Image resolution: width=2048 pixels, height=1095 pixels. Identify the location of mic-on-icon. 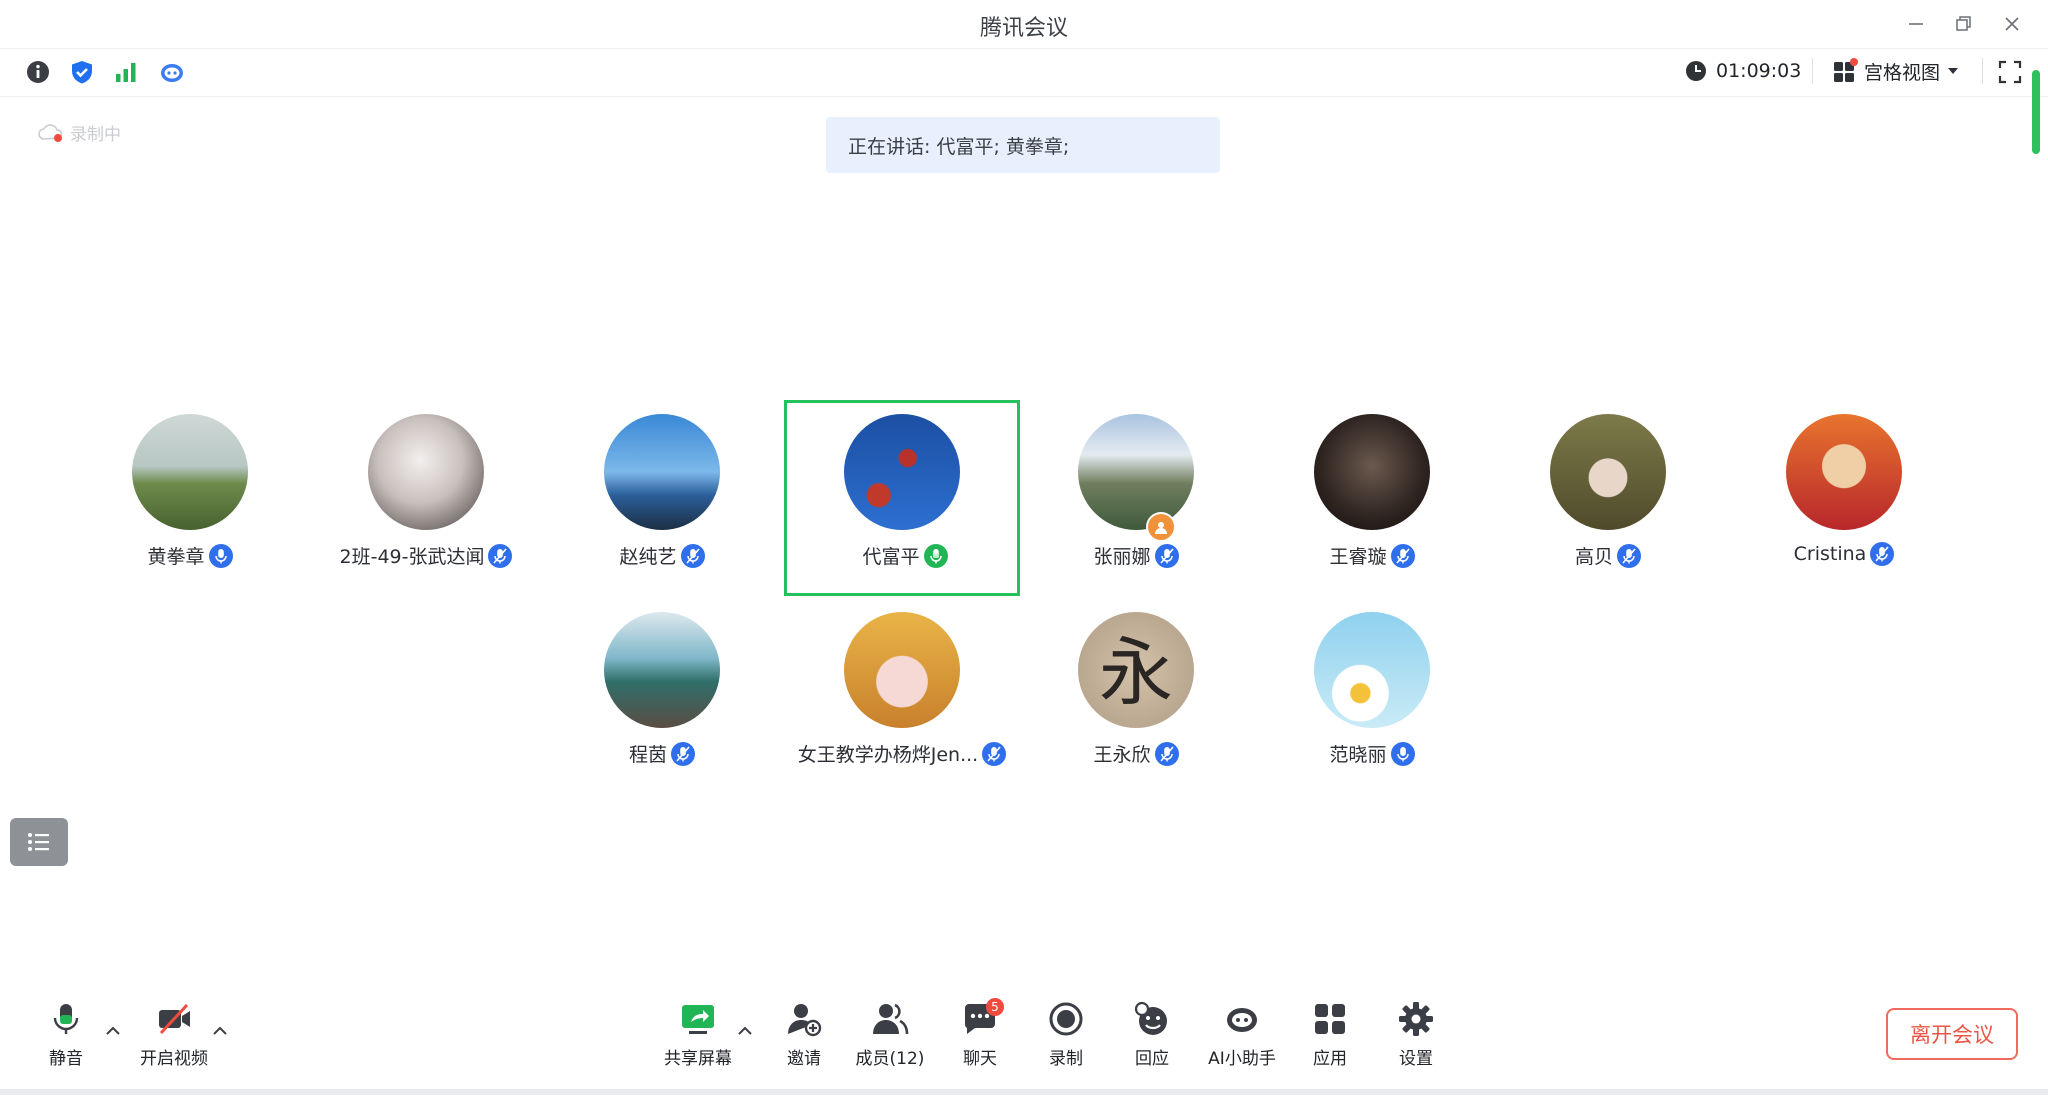
(1402, 753).